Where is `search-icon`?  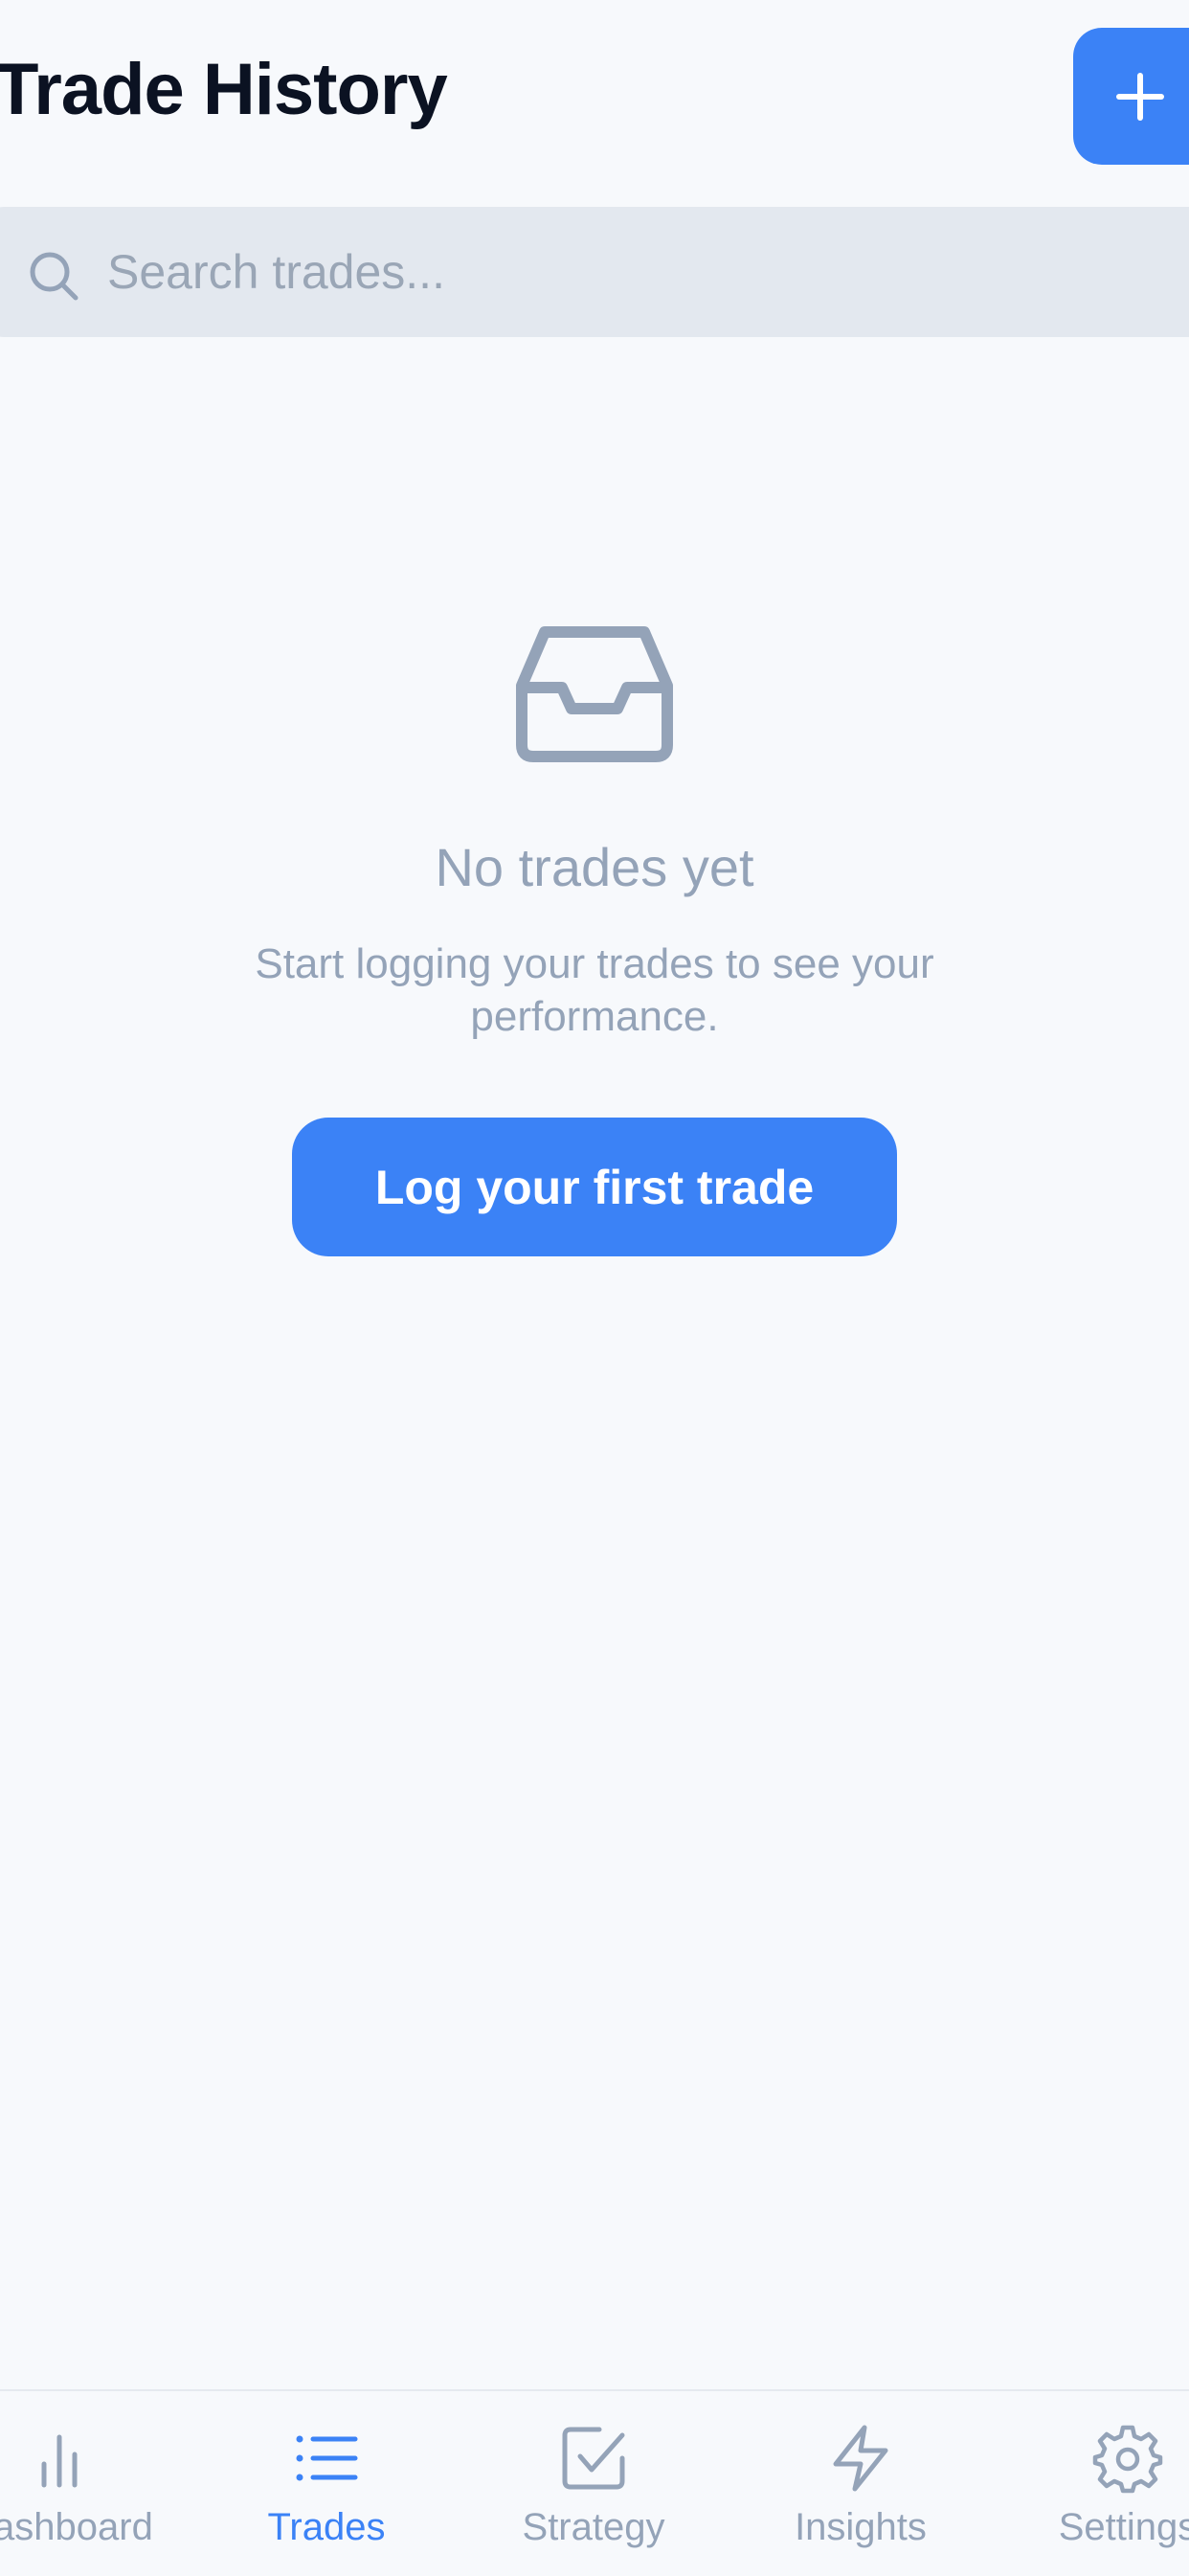 search-icon is located at coordinates (54, 276).